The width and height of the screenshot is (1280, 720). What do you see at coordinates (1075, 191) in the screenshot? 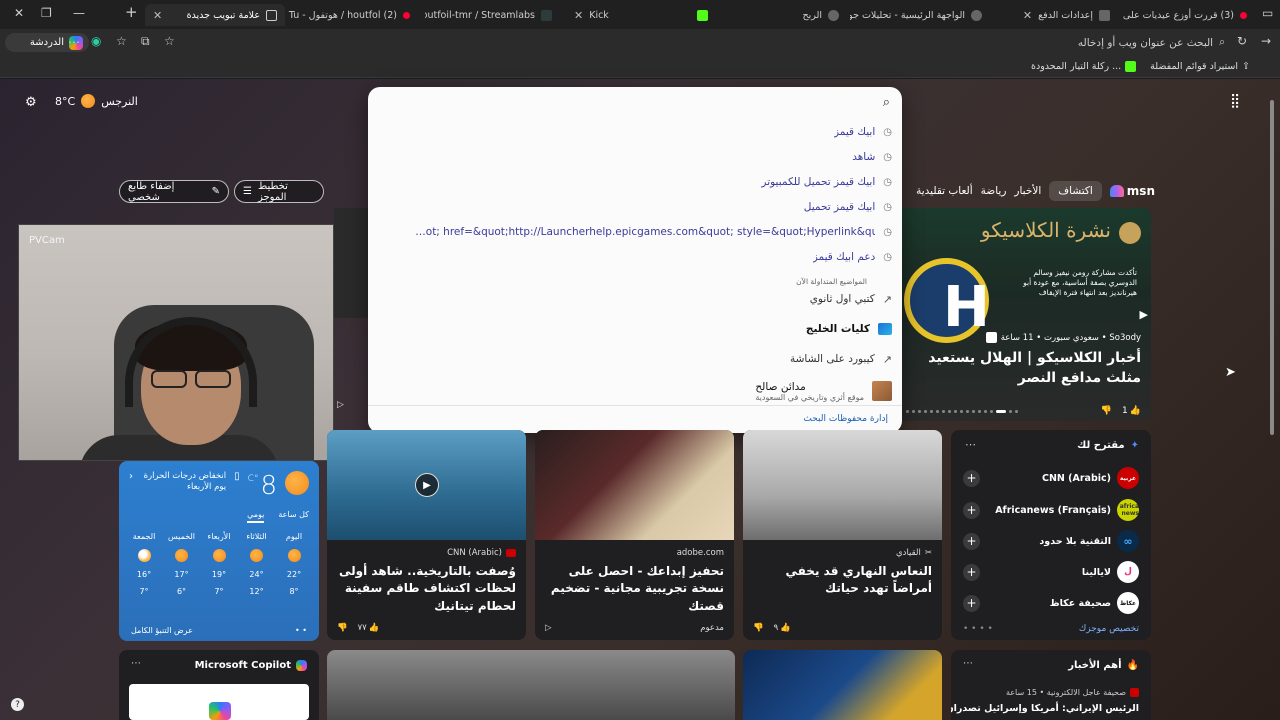
I see `nav-discover: اكتشاف` at bounding box center [1075, 191].